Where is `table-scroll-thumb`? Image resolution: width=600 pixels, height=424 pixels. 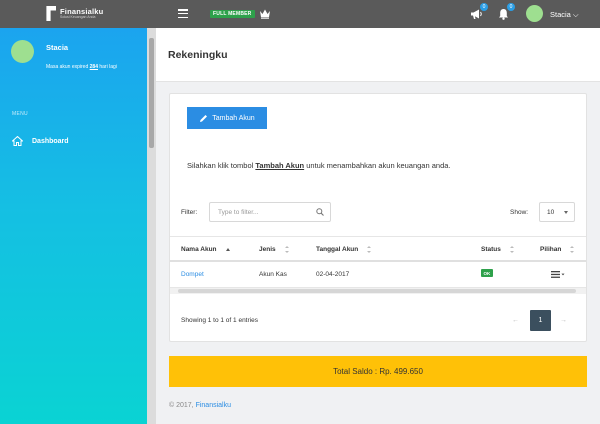 table-scroll-thumb is located at coordinates (377, 291).